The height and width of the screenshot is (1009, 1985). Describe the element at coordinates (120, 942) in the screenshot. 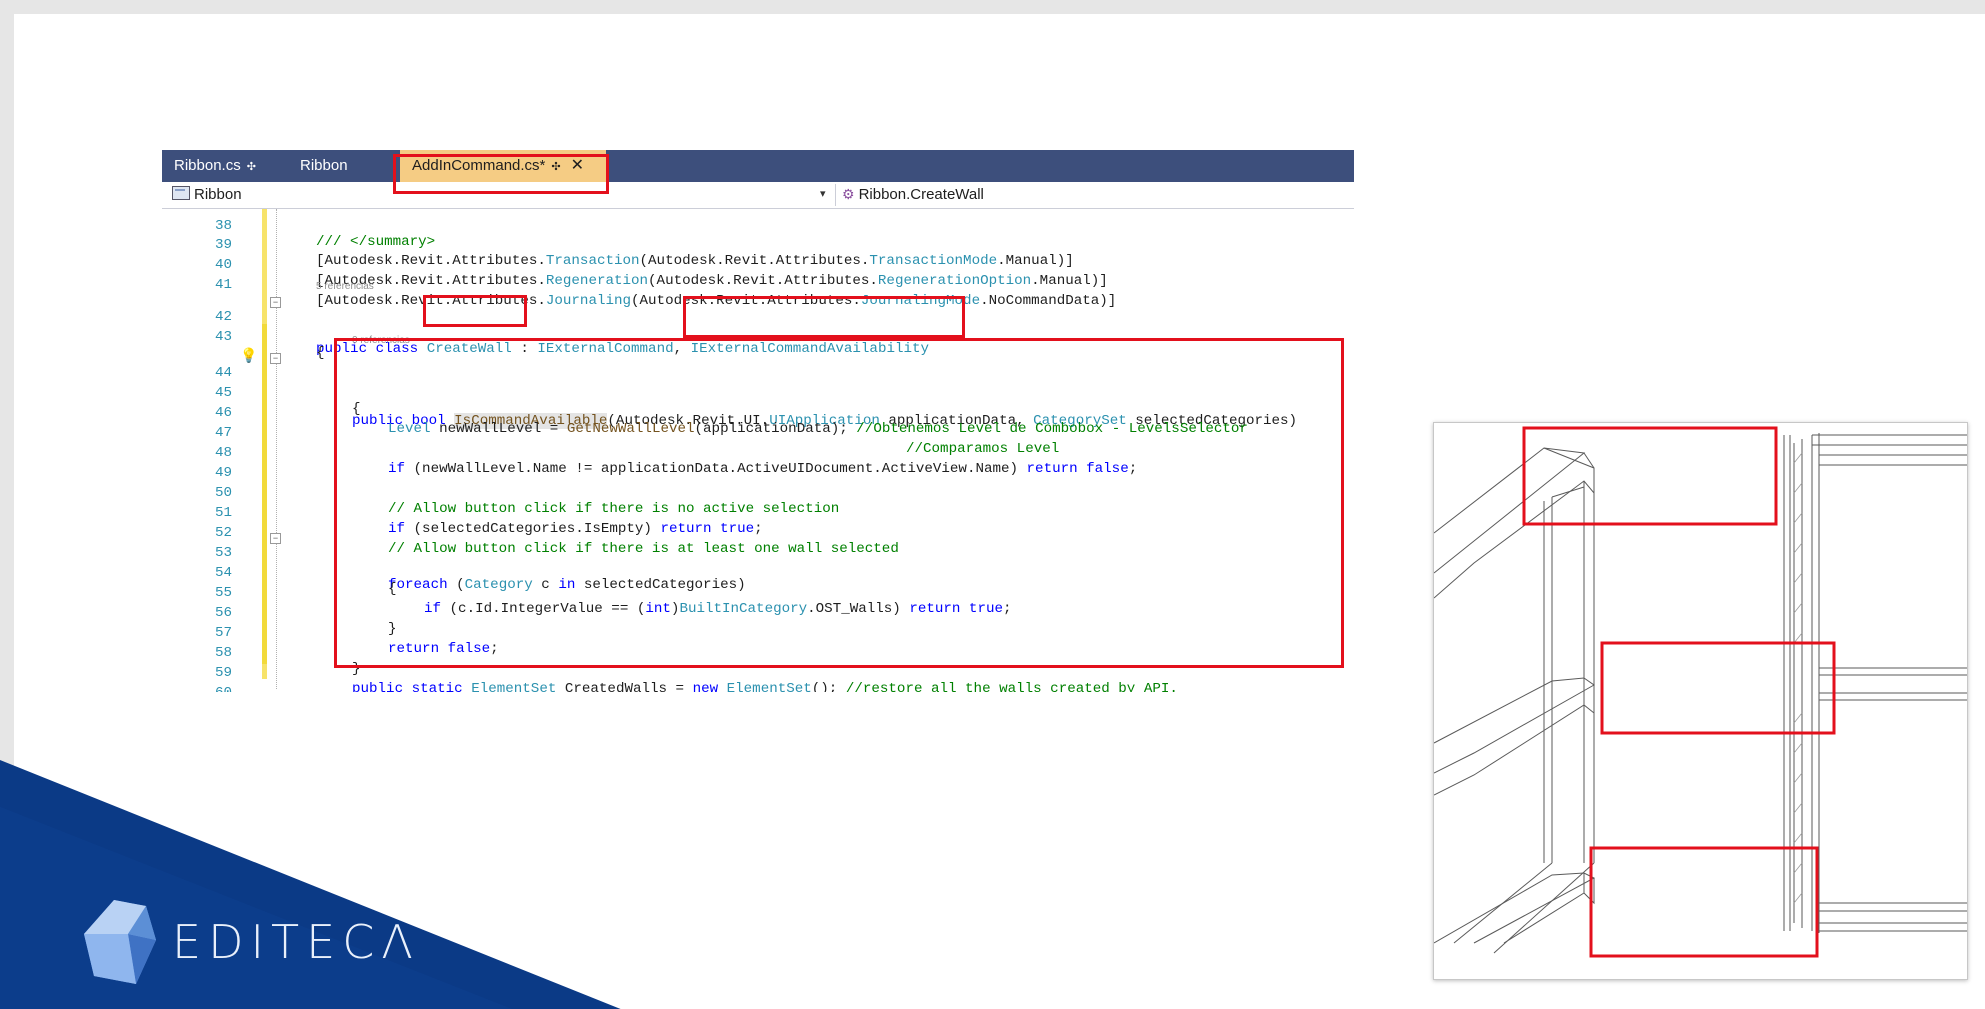

I see `editeca-logo-icon` at that location.